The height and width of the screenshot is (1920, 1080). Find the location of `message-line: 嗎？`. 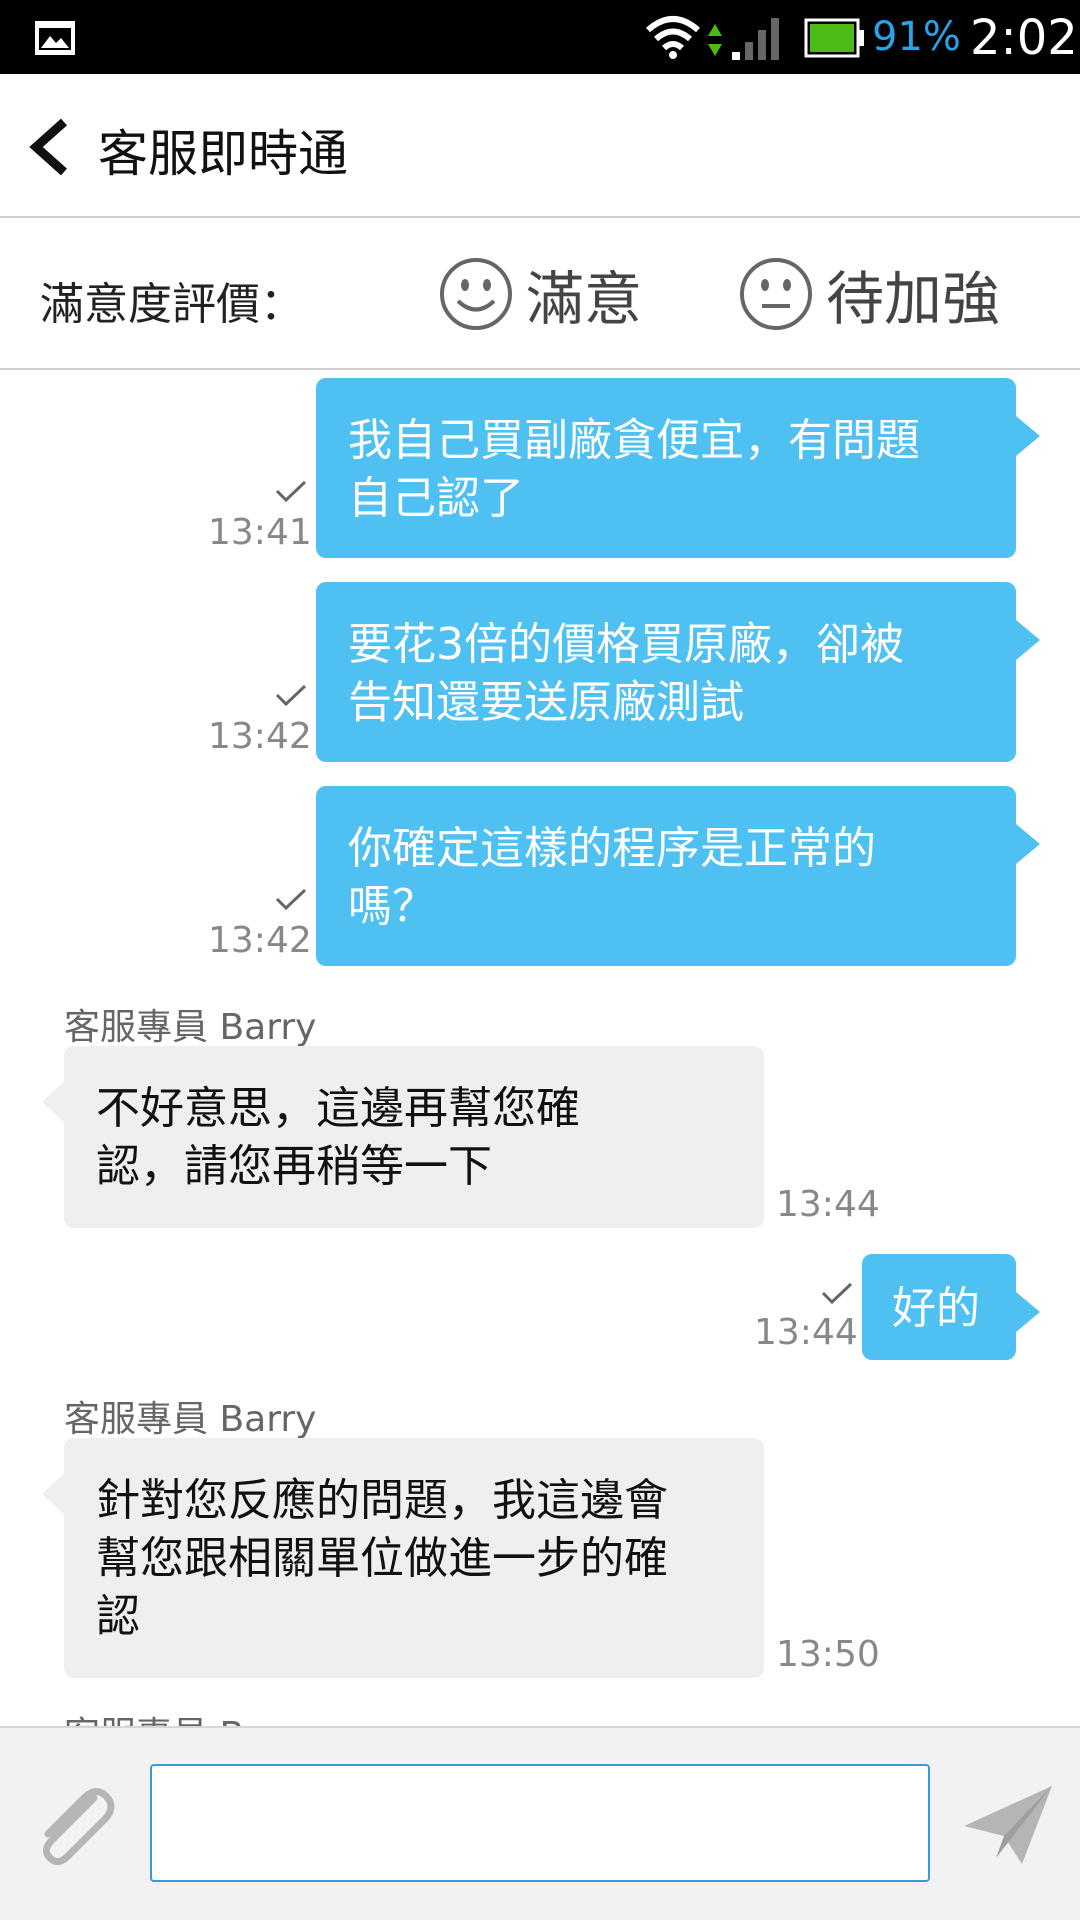

message-line: 嗎？ is located at coordinates (392, 906).